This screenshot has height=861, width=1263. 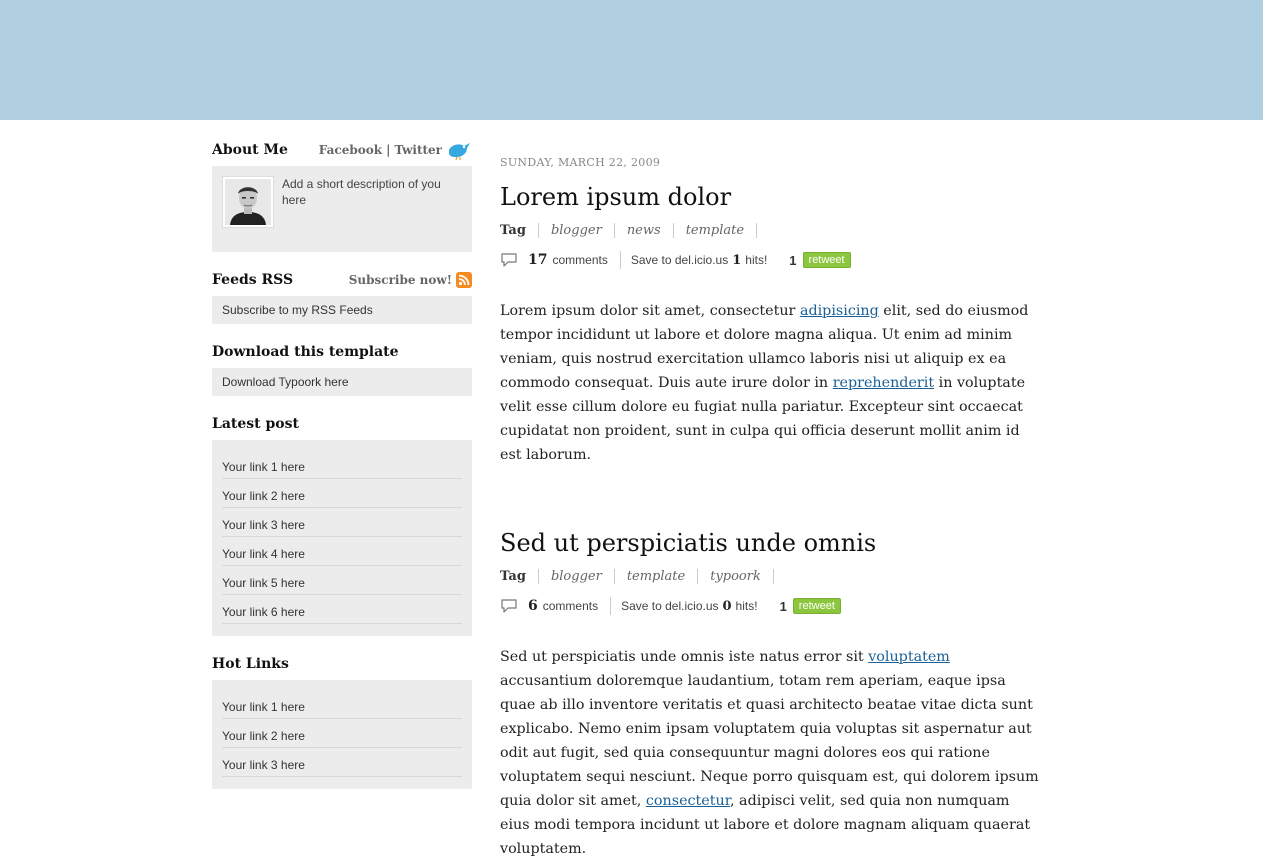 What do you see at coordinates (459, 150) in the screenshot?
I see `twitter-bird-icon` at bounding box center [459, 150].